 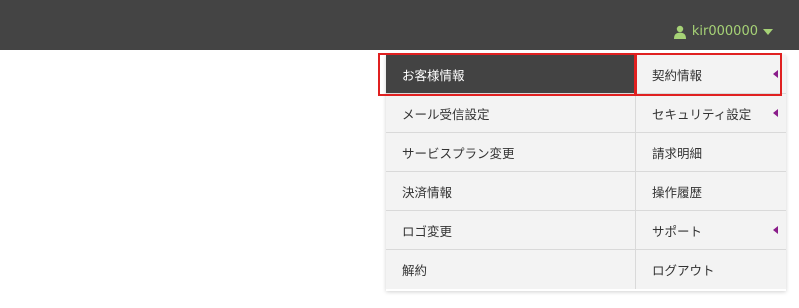 I want to click on menu-item-label: サービスプラン変更, so click(x=458, y=153).